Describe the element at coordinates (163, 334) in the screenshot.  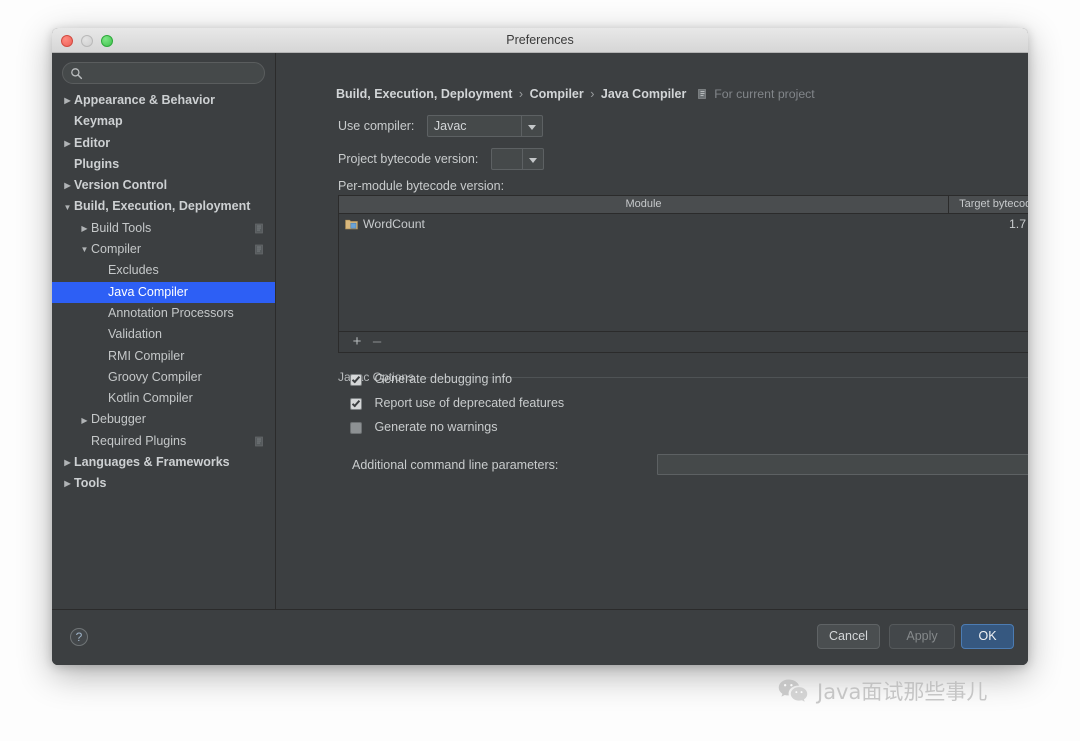
I see `sidebar-item-validation: Validation` at that location.